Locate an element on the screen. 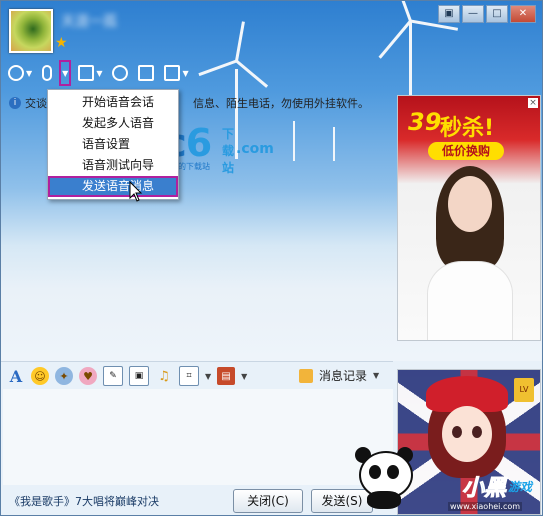  menu-item-group-voice: 发起多人语音 is located at coordinates (113, 123).